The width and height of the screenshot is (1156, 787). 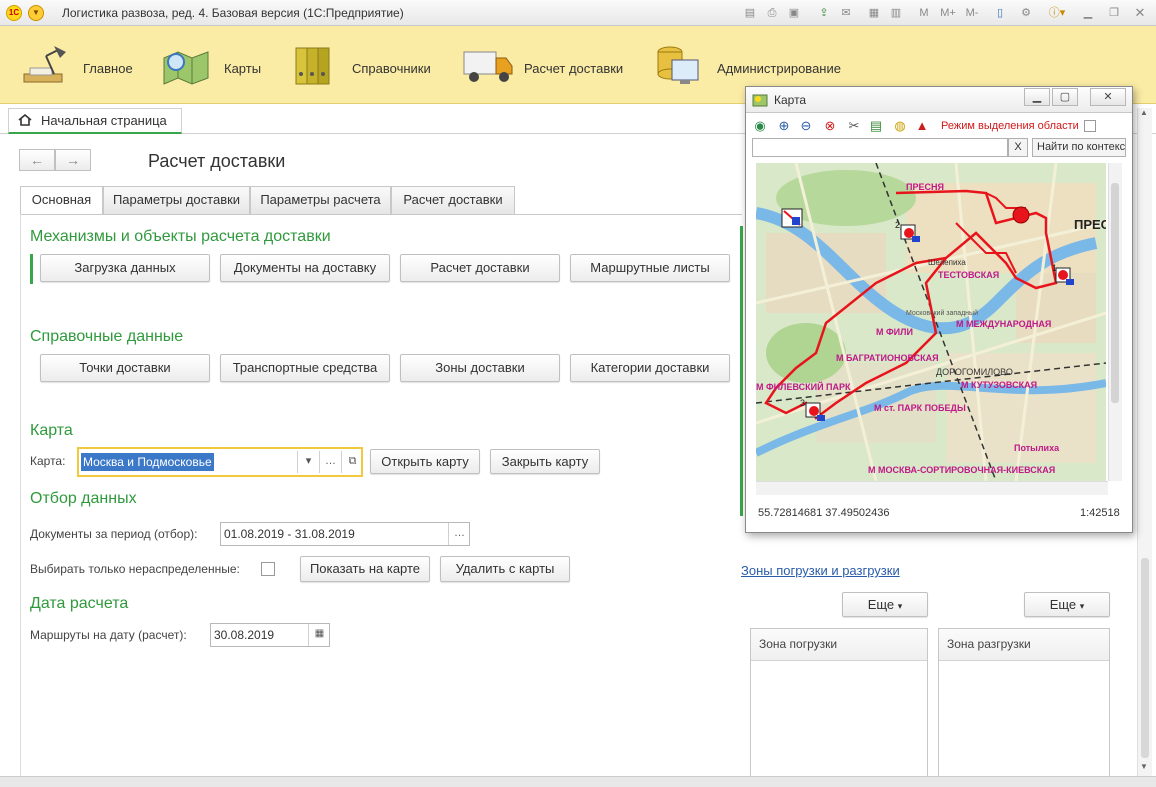 What do you see at coordinates (308, 462) in the screenshot?
I see `dropdown-arrow-icon: ▾` at bounding box center [308, 462].